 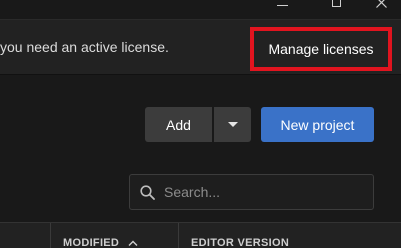 I want to click on add-button-group: Add, so click(x=198, y=124).